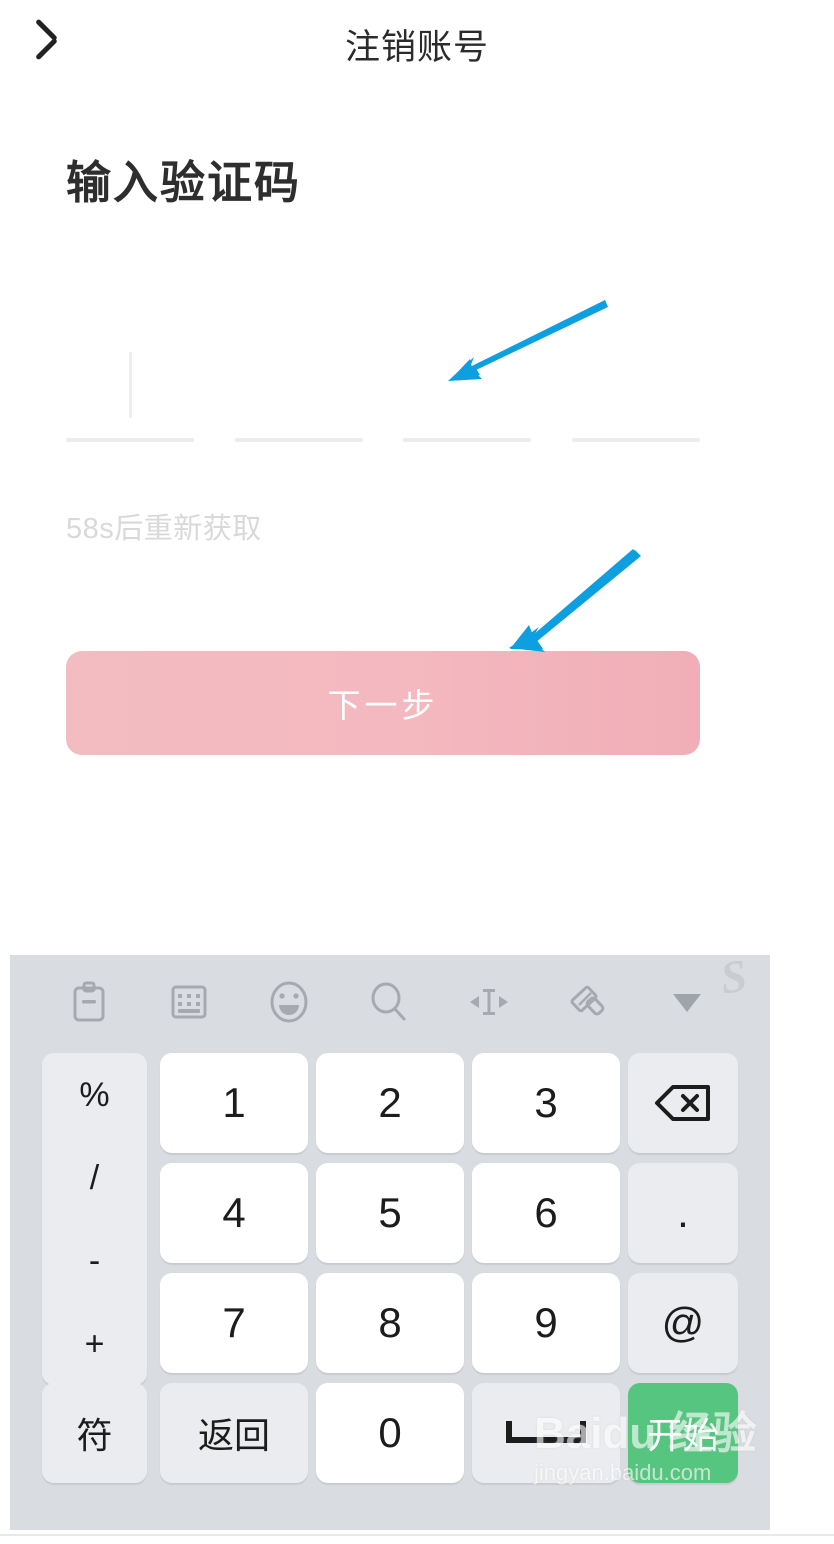 Image resolution: width=834 pixels, height=1544 pixels. What do you see at coordinates (164, 526) in the screenshot?
I see `resend-code-timer: 58s后重新获取` at bounding box center [164, 526].